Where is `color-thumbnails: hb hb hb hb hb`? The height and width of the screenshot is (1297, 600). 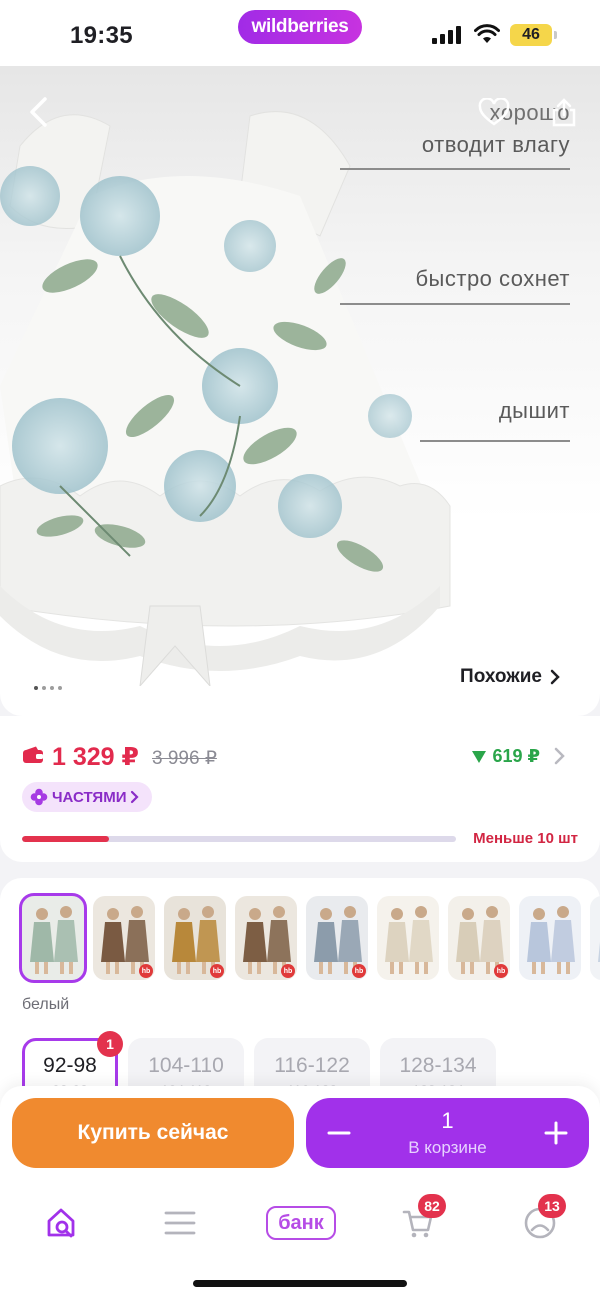 color-thumbnails: hb hb hb hb hb is located at coordinates (309, 938).